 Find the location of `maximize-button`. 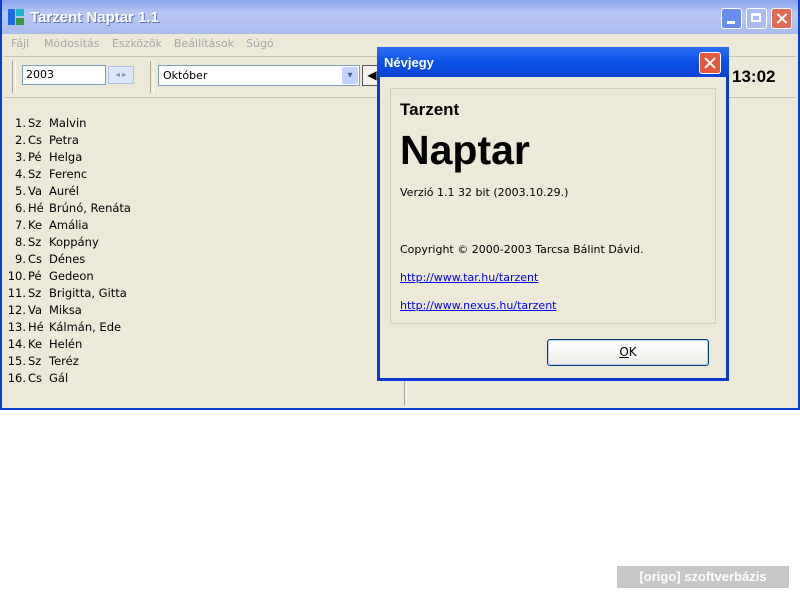

maximize-button is located at coordinates (756, 18).